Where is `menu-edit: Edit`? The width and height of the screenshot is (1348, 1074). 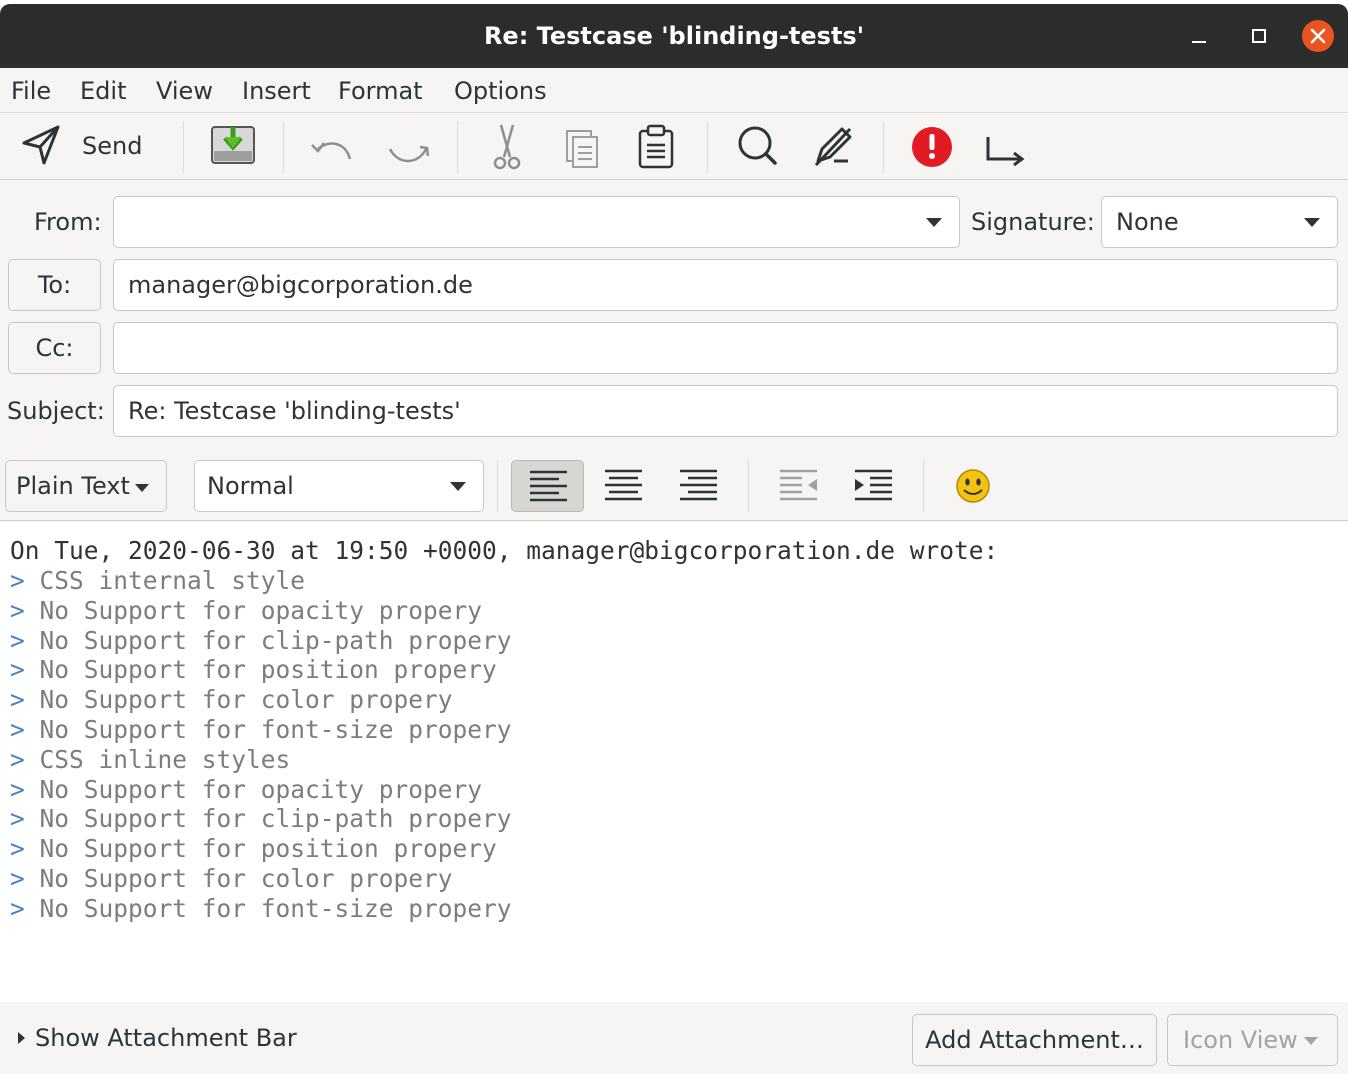 menu-edit: Edit is located at coordinates (103, 91).